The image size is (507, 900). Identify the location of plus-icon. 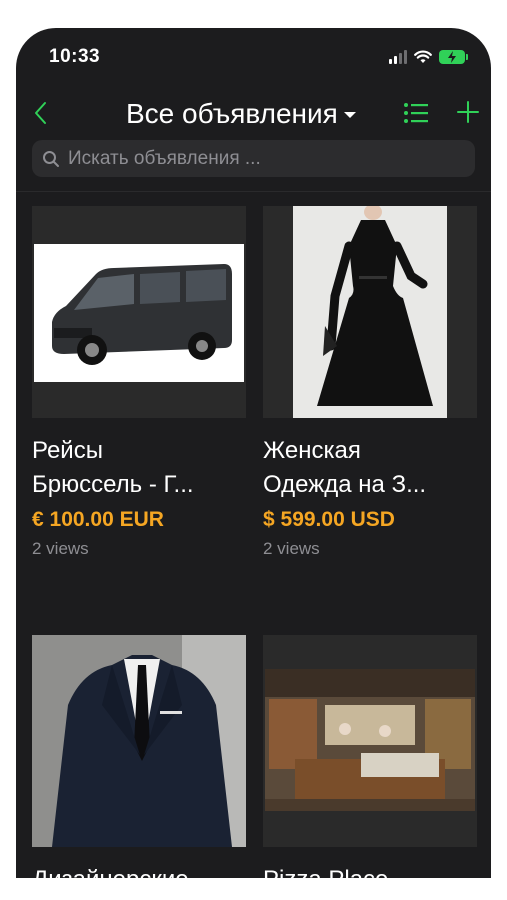
(468, 112).